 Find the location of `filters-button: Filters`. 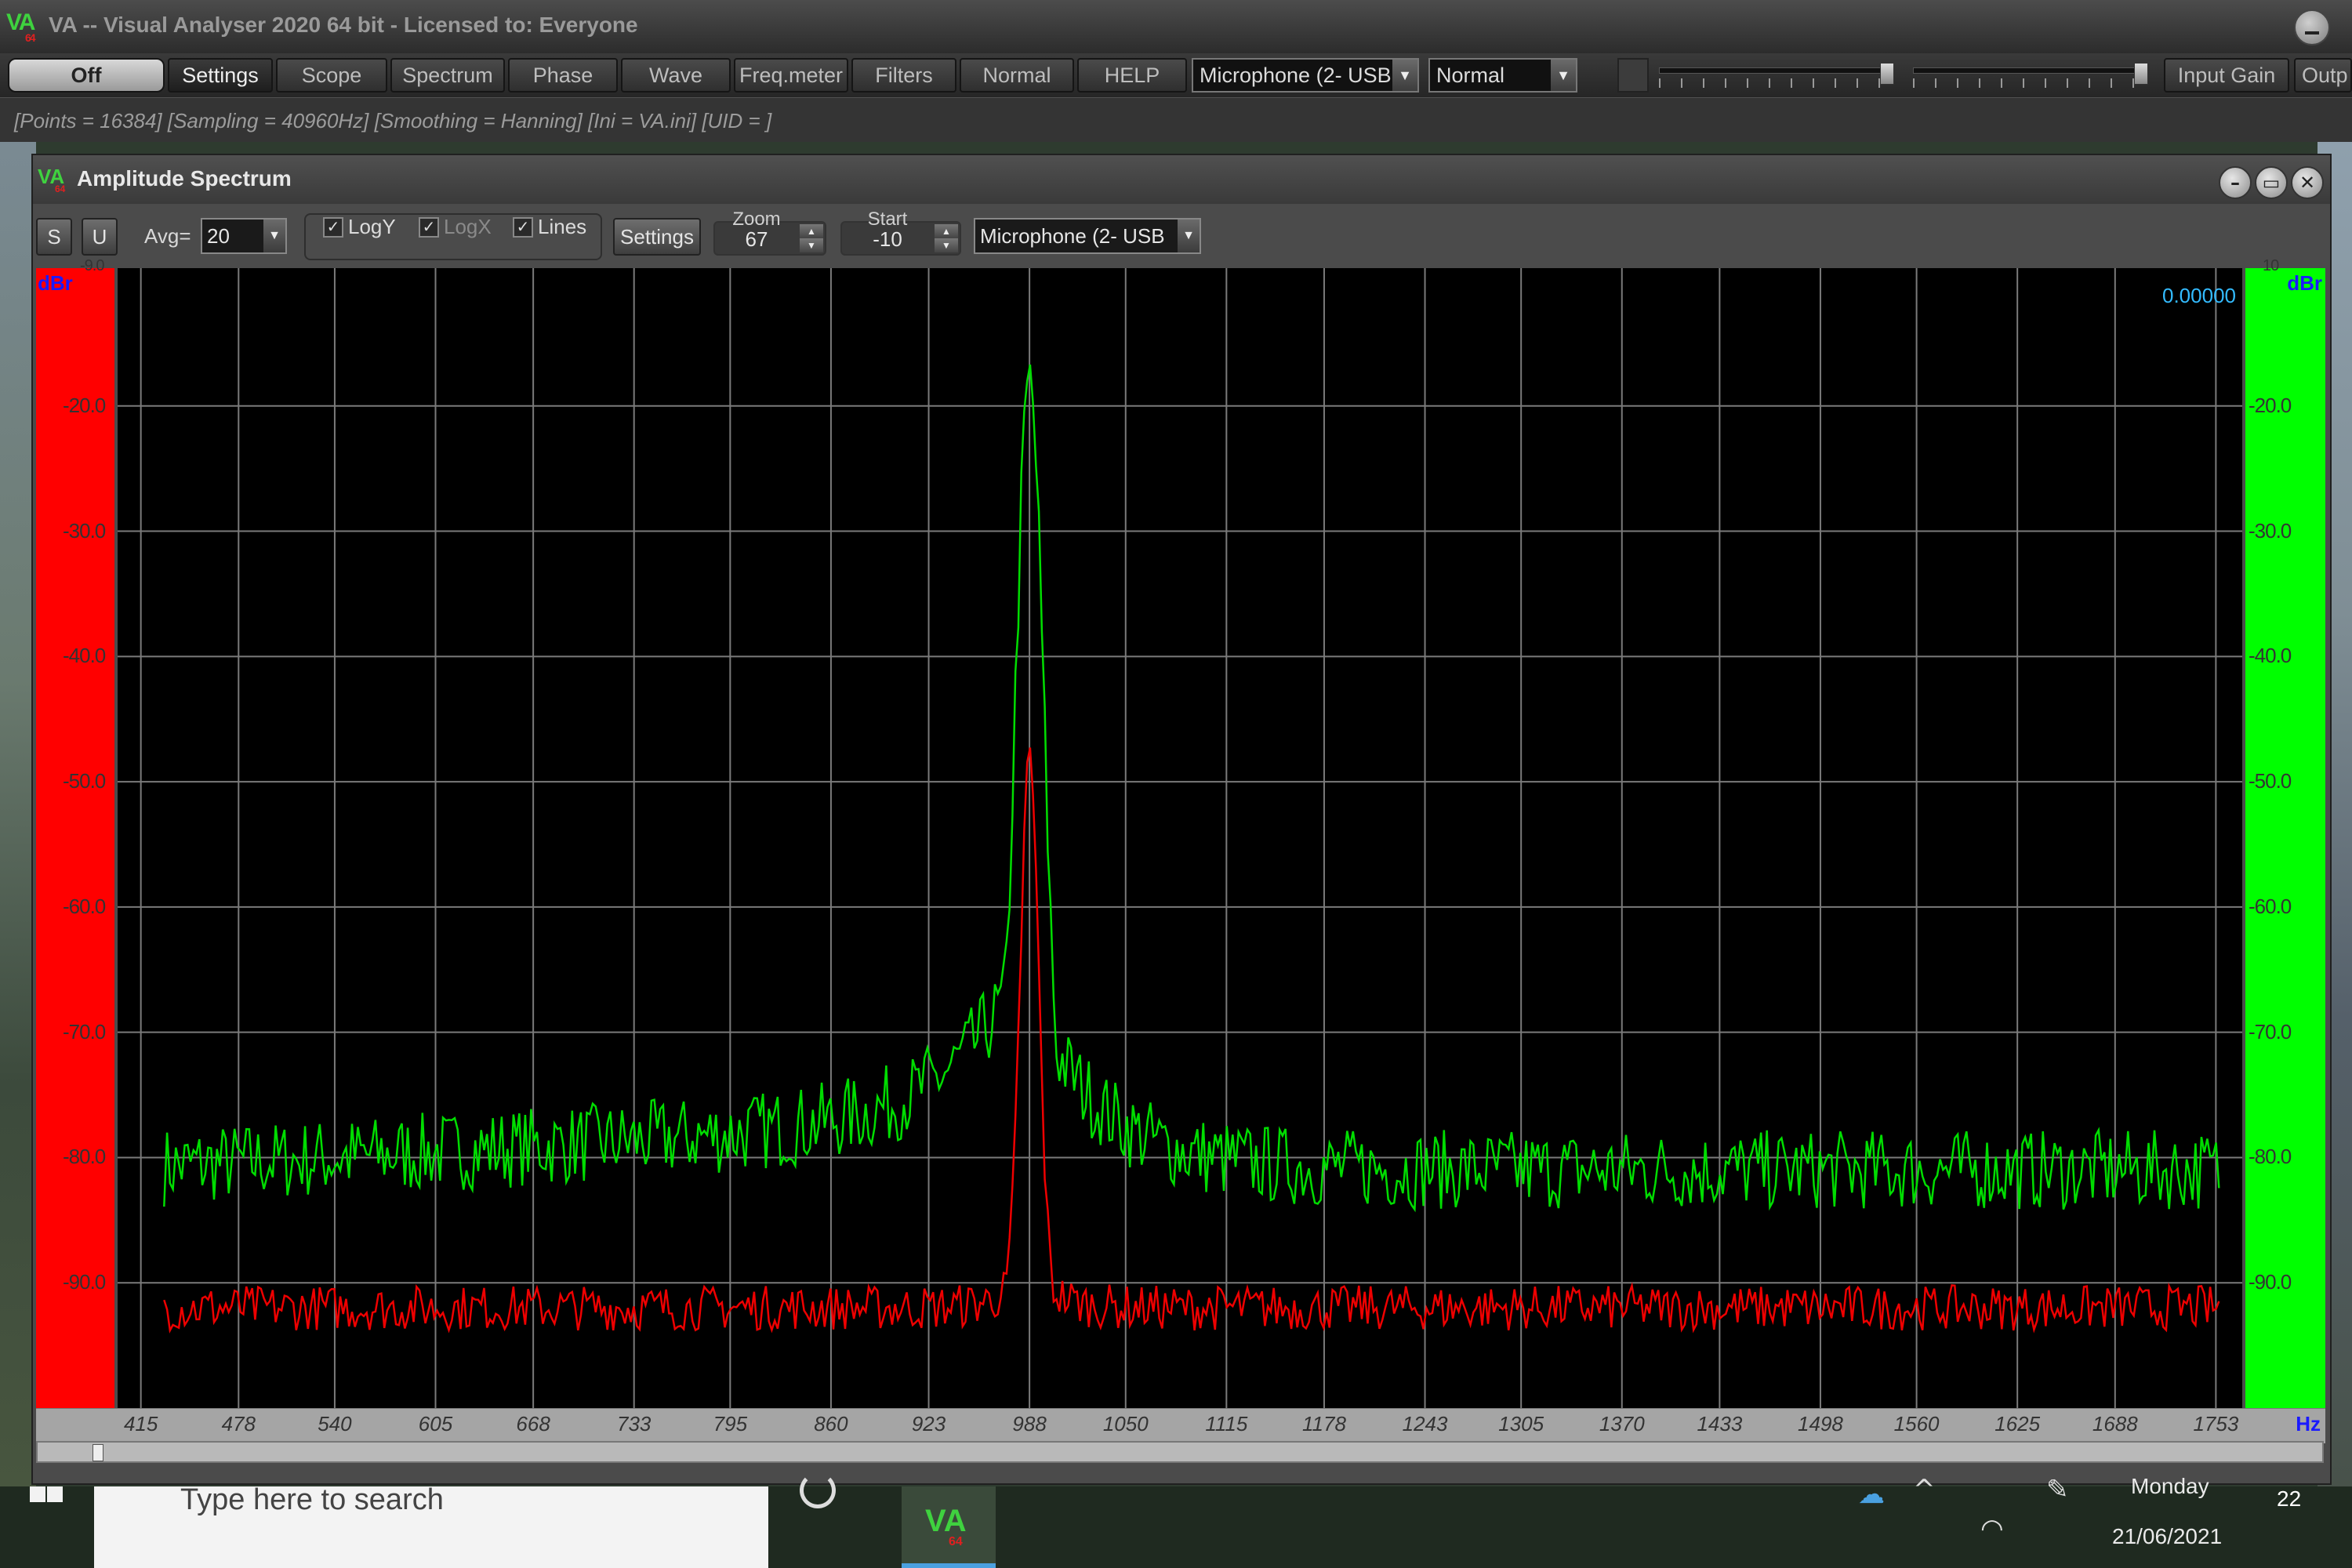

filters-button: Filters is located at coordinates (904, 75).